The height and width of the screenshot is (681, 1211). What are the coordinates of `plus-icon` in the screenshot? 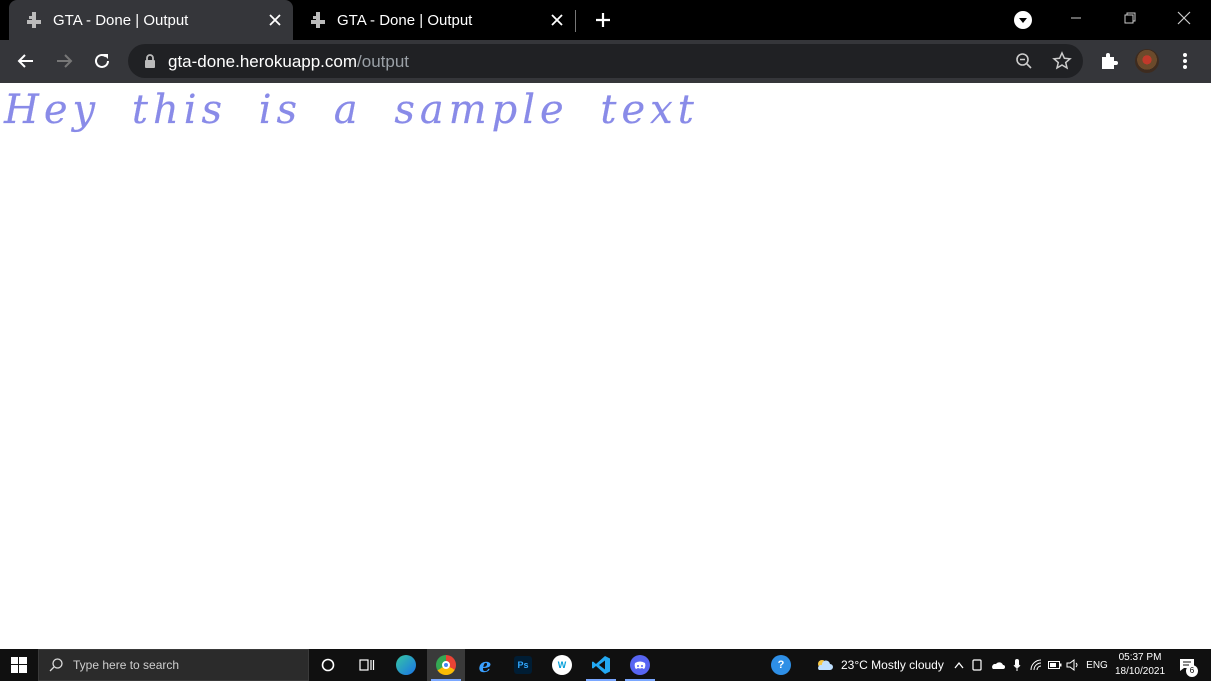 It's located at (603, 20).